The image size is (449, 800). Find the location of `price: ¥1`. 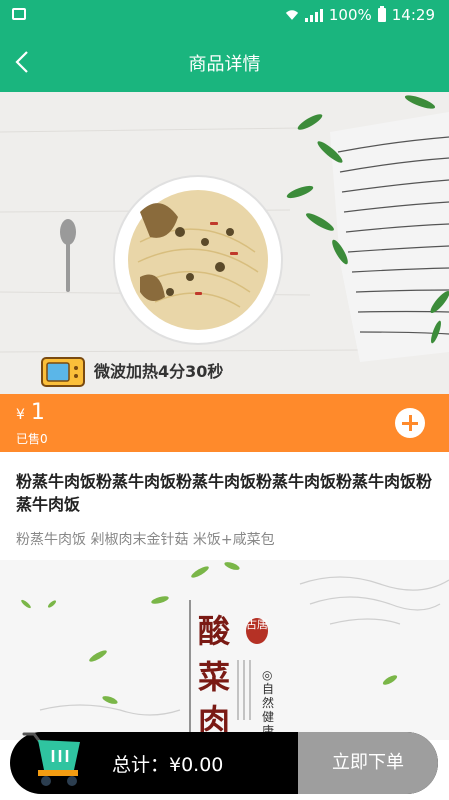

price: ¥1 is located at coordinates (30, 412).